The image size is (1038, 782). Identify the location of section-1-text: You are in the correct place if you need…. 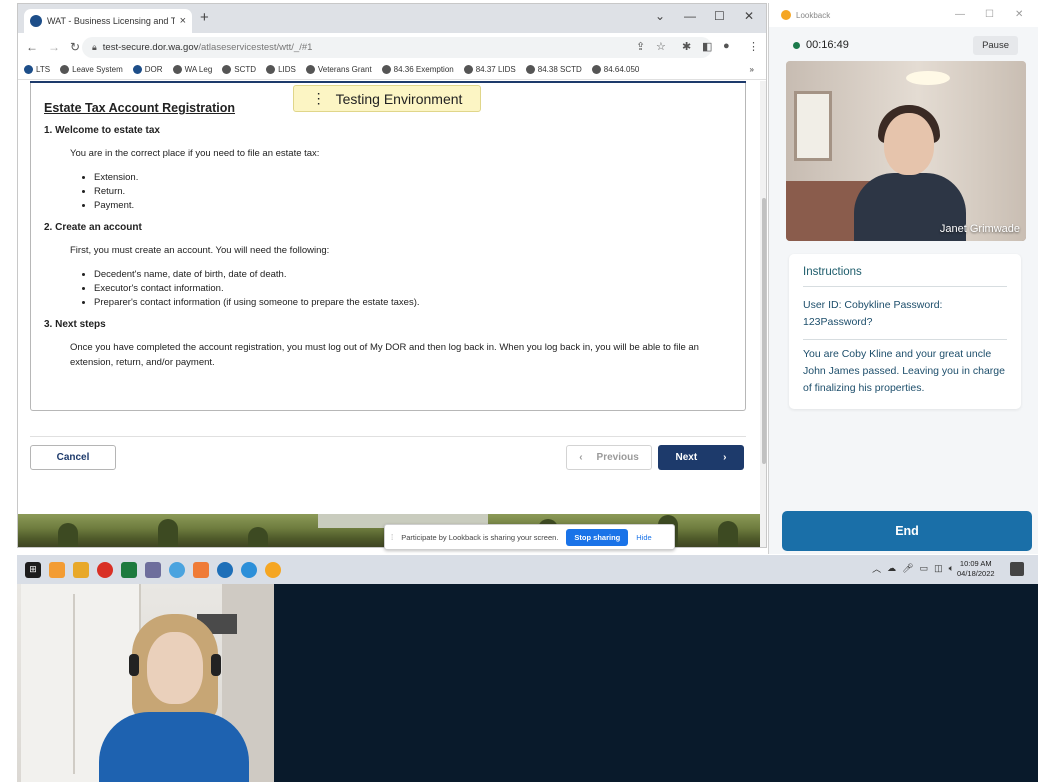
(195, 153).